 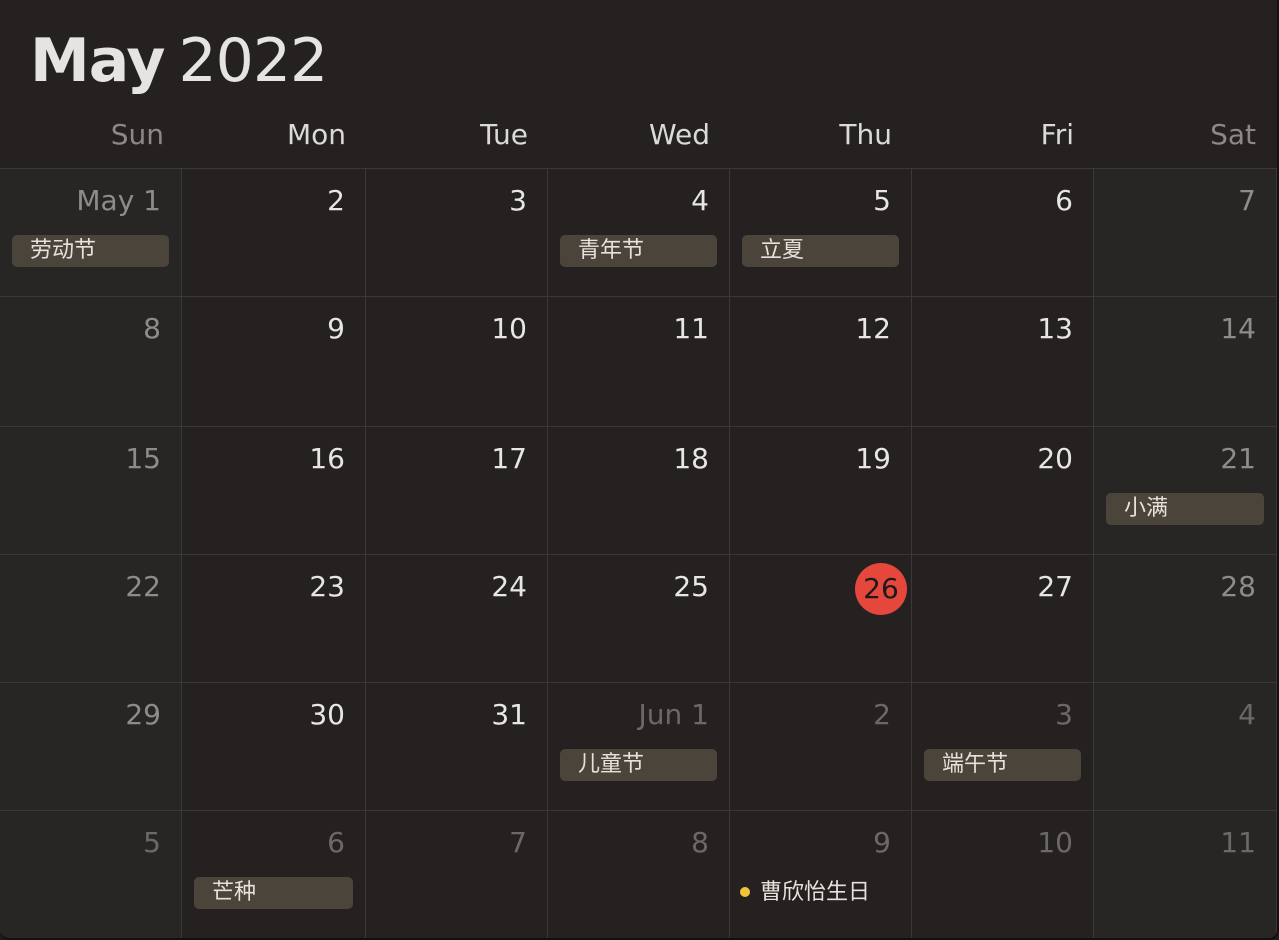 I want to click on day-number: 21, so click(x=1238, y=458).